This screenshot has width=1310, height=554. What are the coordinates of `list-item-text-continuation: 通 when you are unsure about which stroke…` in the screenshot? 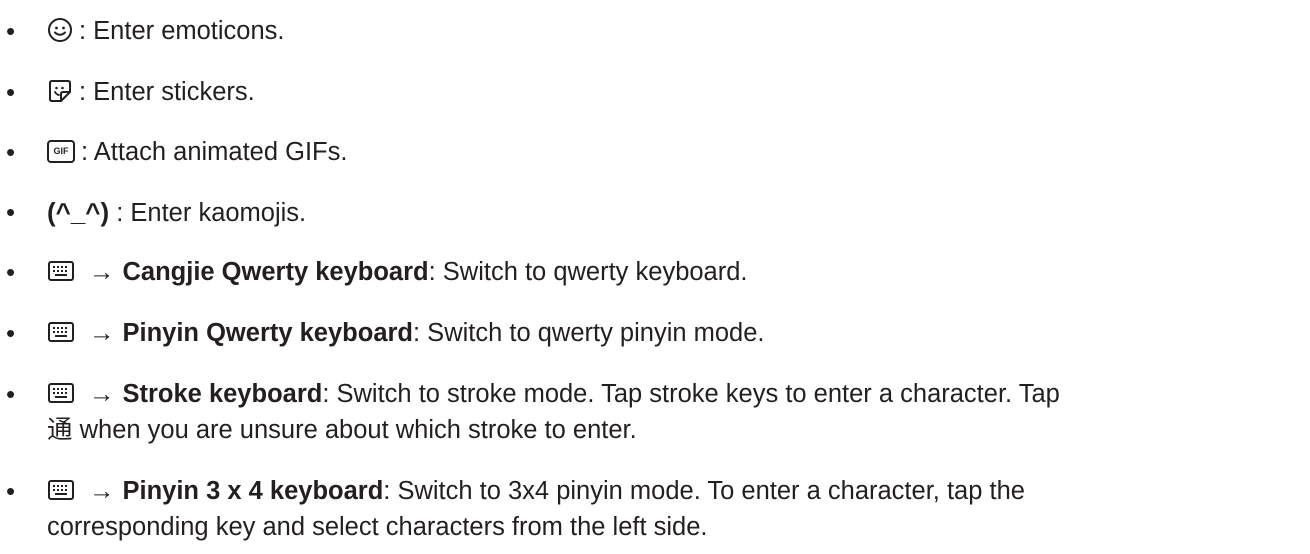 It's located at (342, 430).